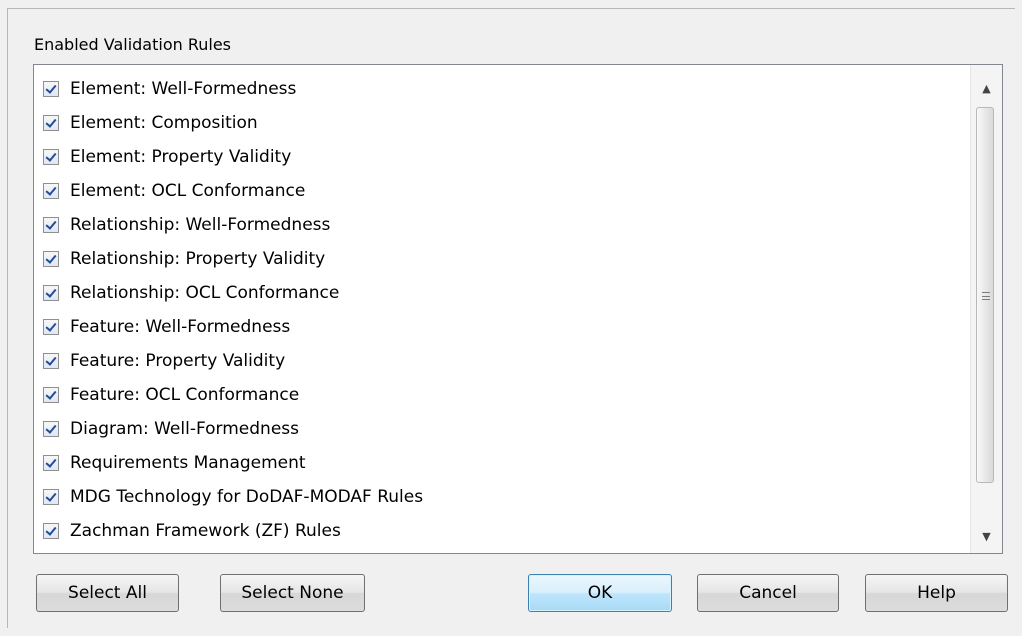 Image resolution: width=1022 pixels, height=636 pixels. Describe the element at coordinates (107, 593) in the screenshot. I see `select-all-button: Select All` at that location.